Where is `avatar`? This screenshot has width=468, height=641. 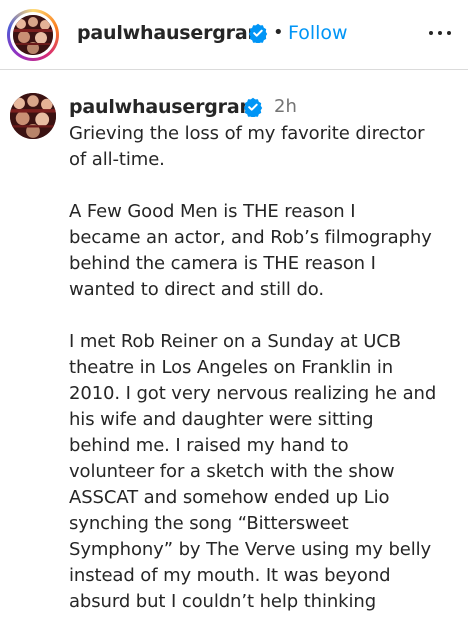
avatar is located at coordinates (33, 35).